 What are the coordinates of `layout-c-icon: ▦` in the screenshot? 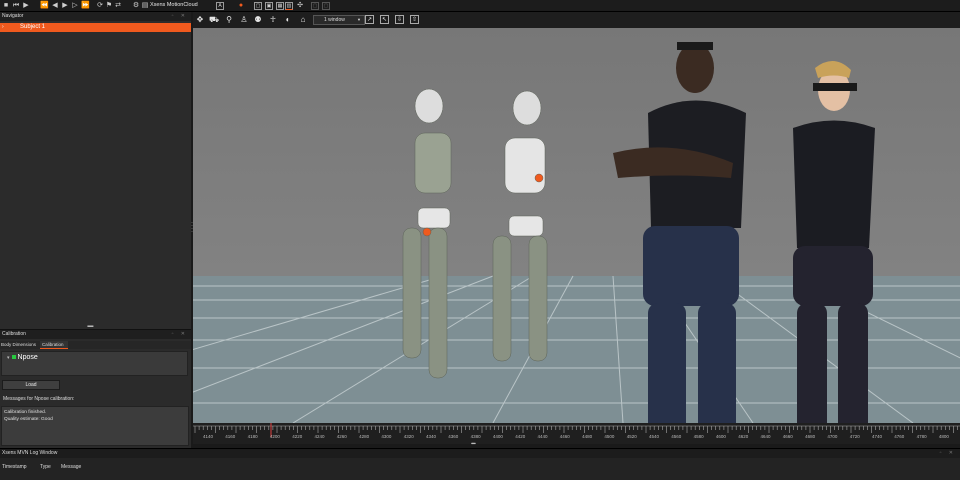 It's located at (280, 6).